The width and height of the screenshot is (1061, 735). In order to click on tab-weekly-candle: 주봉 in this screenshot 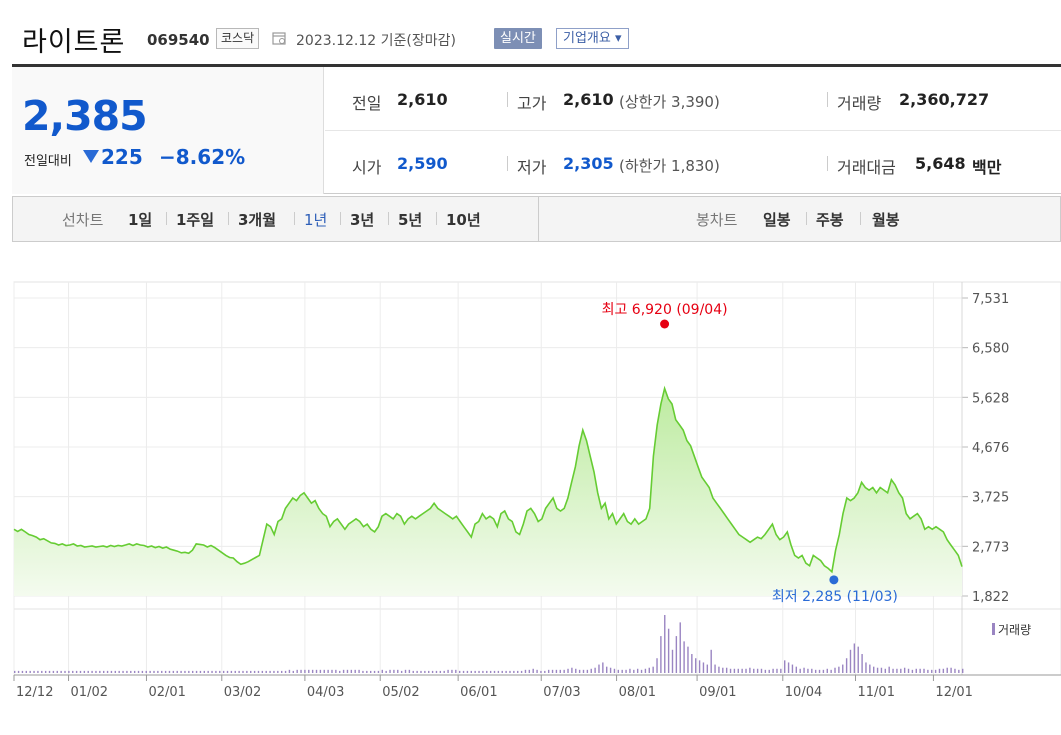, I will do `click(830, 219)`.